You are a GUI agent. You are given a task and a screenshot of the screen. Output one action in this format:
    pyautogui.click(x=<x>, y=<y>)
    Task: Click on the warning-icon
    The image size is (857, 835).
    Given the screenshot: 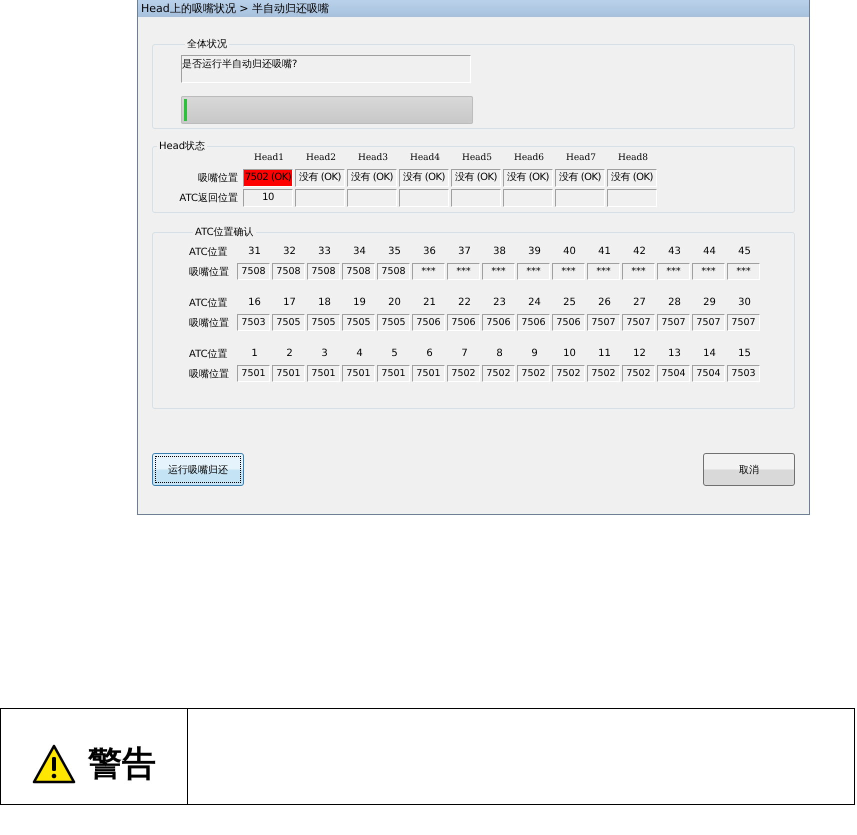 What is the action you would take?
    pyautogui.click(x=54, y=764)
    